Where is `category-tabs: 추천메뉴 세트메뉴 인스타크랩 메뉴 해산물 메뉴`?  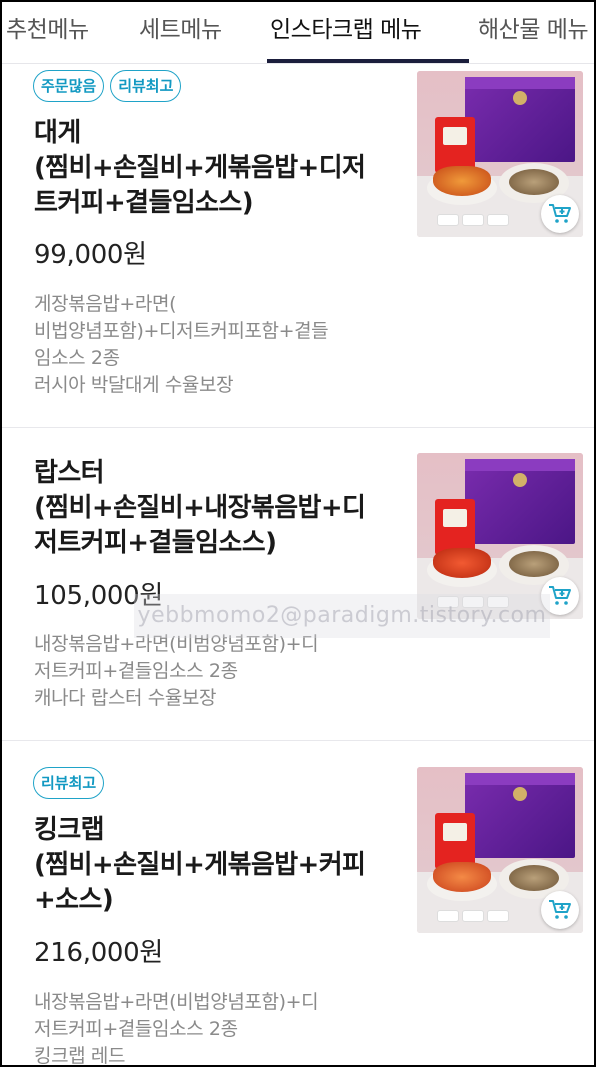
category-tabs: 추천메뉴 세트메뉴 인스타크랩 메뉴 해산물 메뉴 is located at coordinates (298, 33).